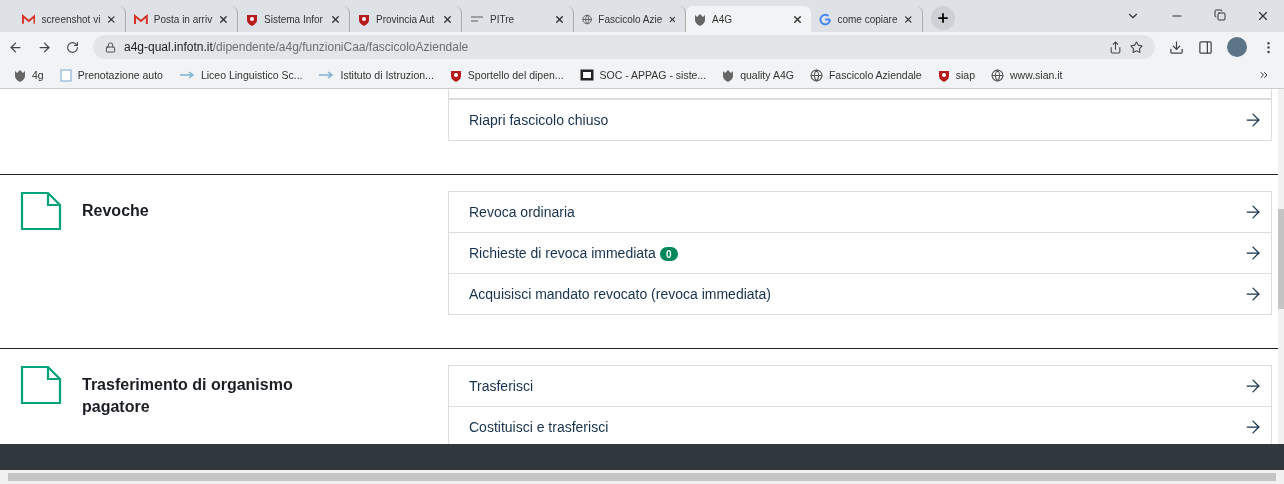 The image size is (1284, 484). Describe the element at coordinates (1036, 75) in the screenshot. I see `bookmark-link: www.sian.it` at that location.